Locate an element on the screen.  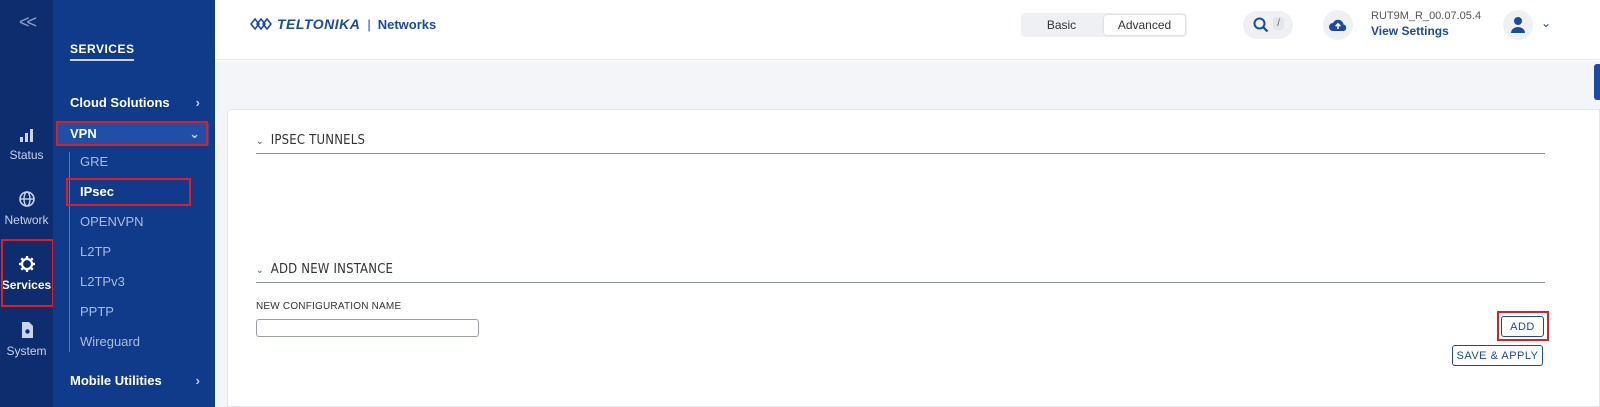
view-settings-link: View Settings is located at coordinates (1410, 31).